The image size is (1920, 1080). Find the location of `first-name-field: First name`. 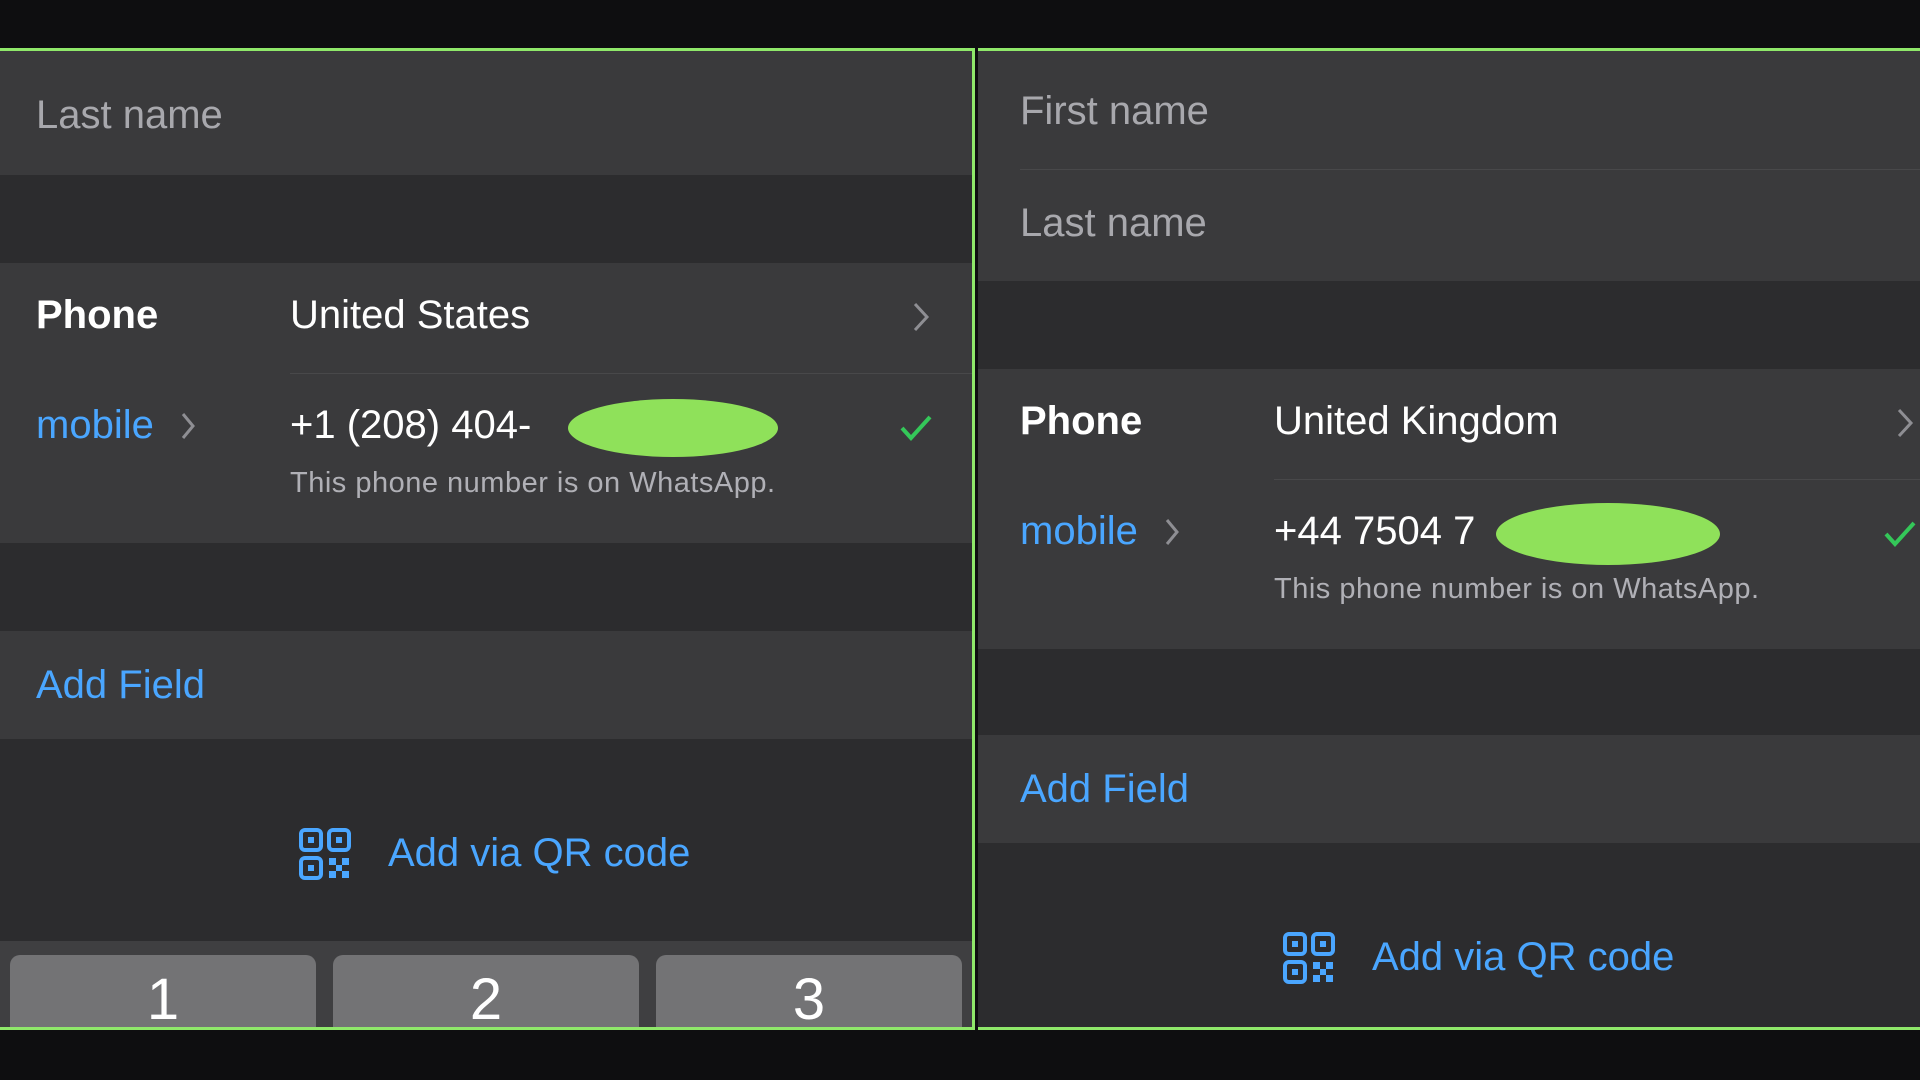

first-name-field: First name is located at coordinates (1114, 111).